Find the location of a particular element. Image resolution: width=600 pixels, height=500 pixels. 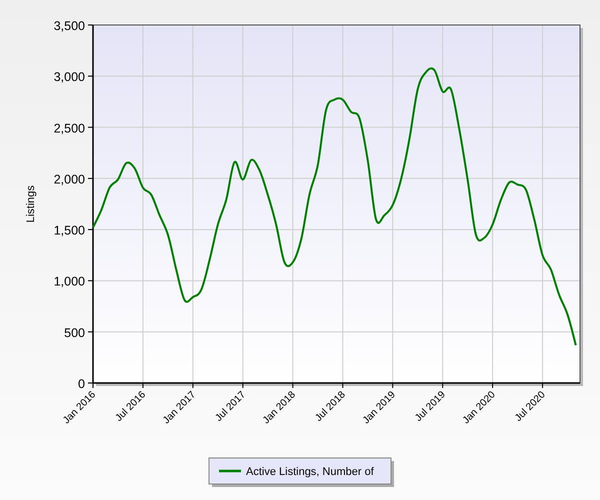

axis-title: Listings is located at coordinates (31, 204).